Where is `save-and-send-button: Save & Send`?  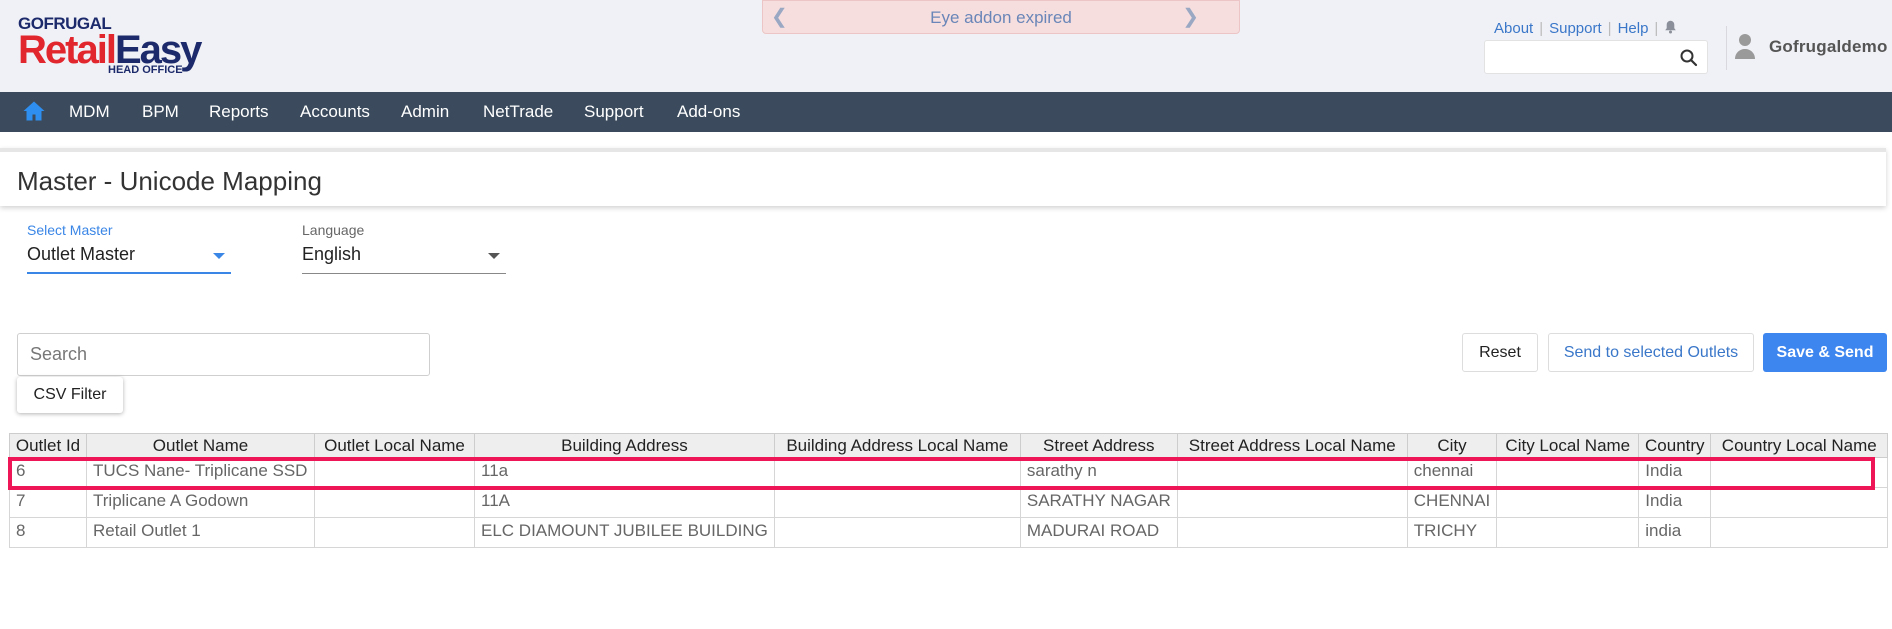
save-and-send-button: Save & Send is located at coordinates (1825, 352).